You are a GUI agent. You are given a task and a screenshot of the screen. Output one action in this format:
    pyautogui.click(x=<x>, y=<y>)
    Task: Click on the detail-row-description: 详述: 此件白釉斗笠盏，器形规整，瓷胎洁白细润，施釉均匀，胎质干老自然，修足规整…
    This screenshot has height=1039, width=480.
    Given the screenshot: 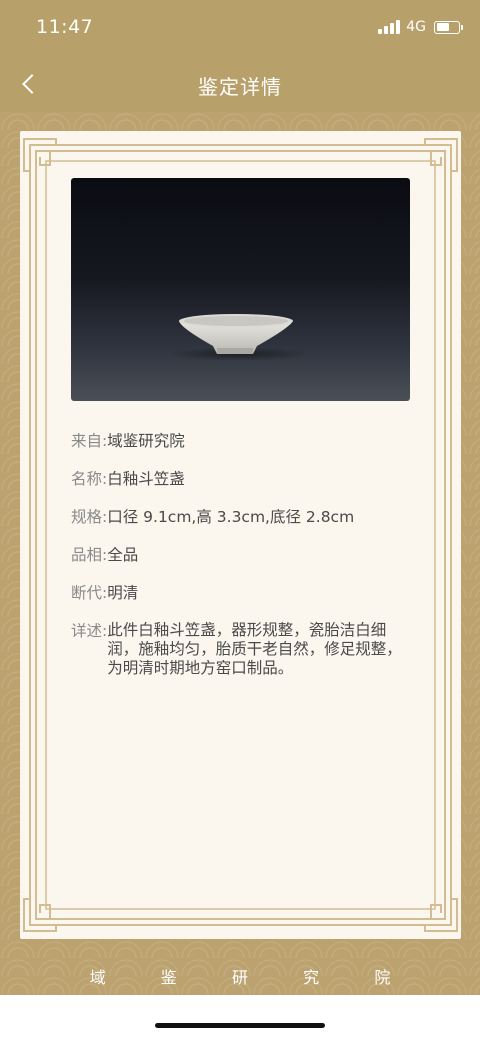 What is the action you would take?
    pyautogui.click(x=243, y=649)
    